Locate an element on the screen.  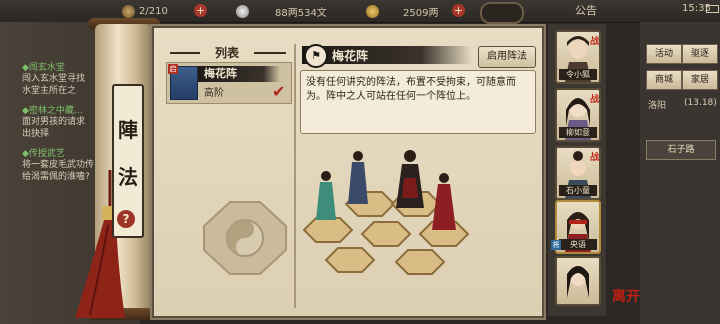
formation-title: 梅花阵 is located at coordinates (350, 56).